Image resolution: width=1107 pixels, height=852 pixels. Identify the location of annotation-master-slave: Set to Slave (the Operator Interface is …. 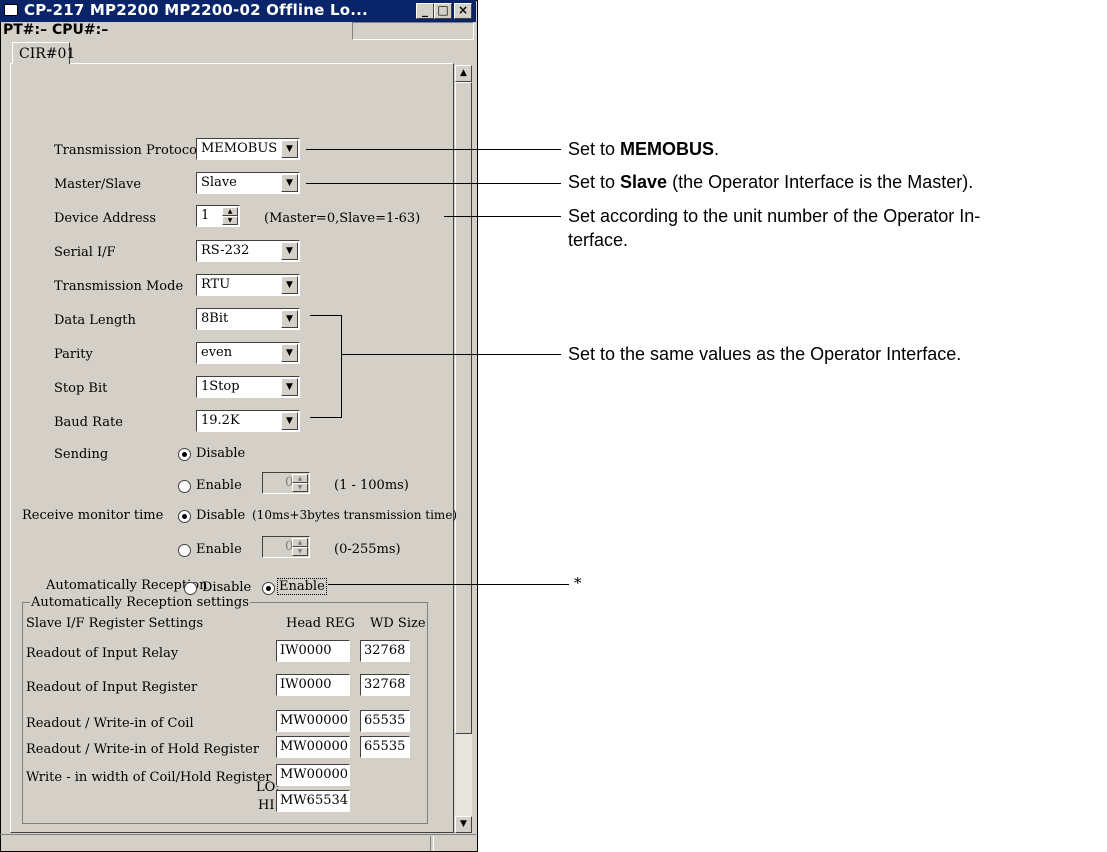
(771, 182).